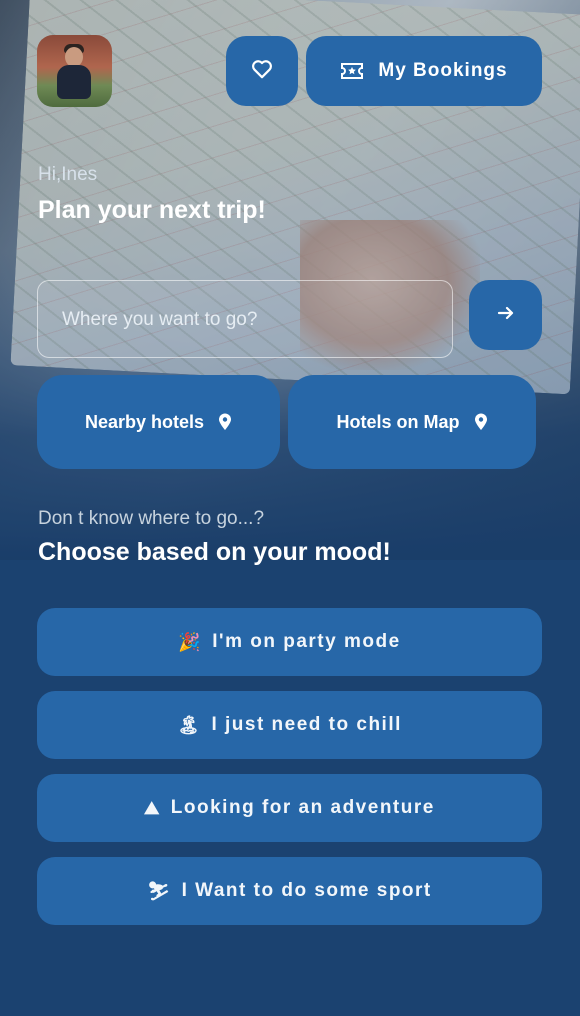 This screenshot has height=1016, width=580. I want to click on mood-section-title: Choose based on your mood!, so click(214, 552).